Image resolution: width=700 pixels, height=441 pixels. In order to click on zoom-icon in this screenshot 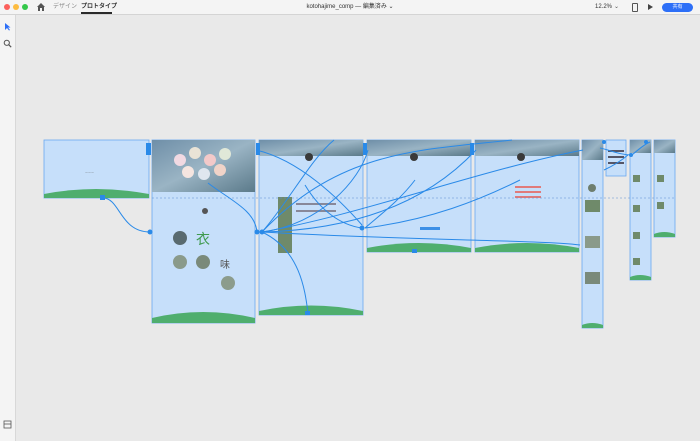, I will do `click(7, 43)`.